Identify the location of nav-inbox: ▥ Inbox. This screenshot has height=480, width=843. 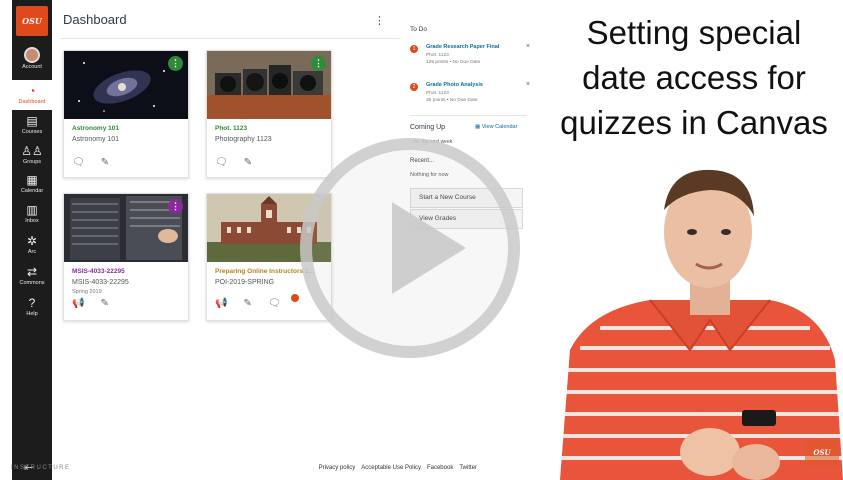
(32, 214).